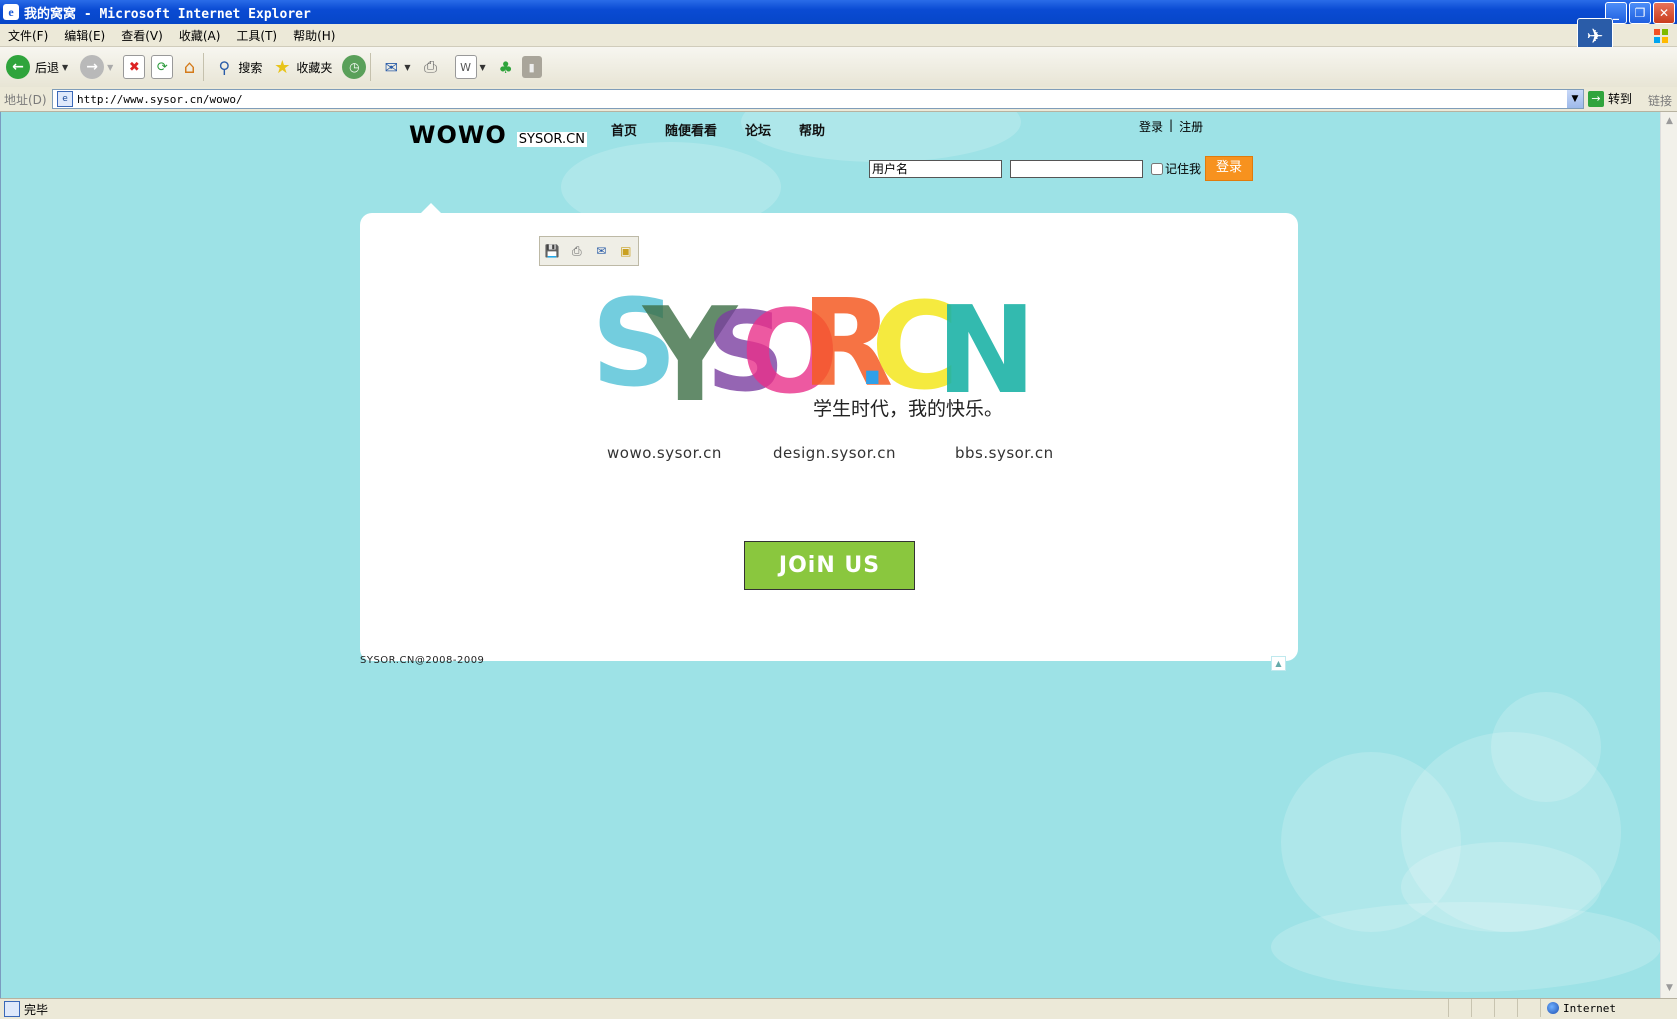 The width and height of the screenshot is (1677, 1019). I want to click on favorites-label: 收藏夹, so click(314, 67).